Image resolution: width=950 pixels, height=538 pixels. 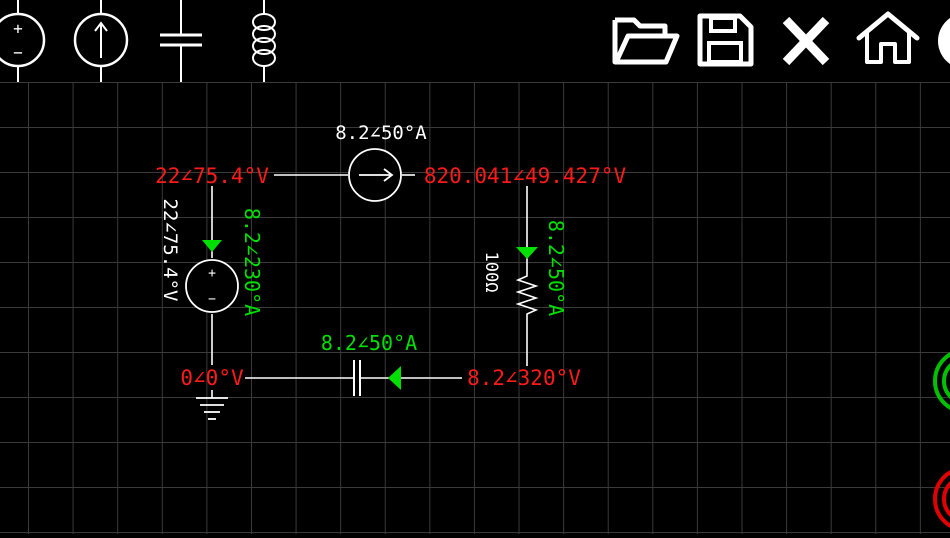 I want to click on right-branch-current-label: 8.2∠50°A, so click(x=556, y=268).